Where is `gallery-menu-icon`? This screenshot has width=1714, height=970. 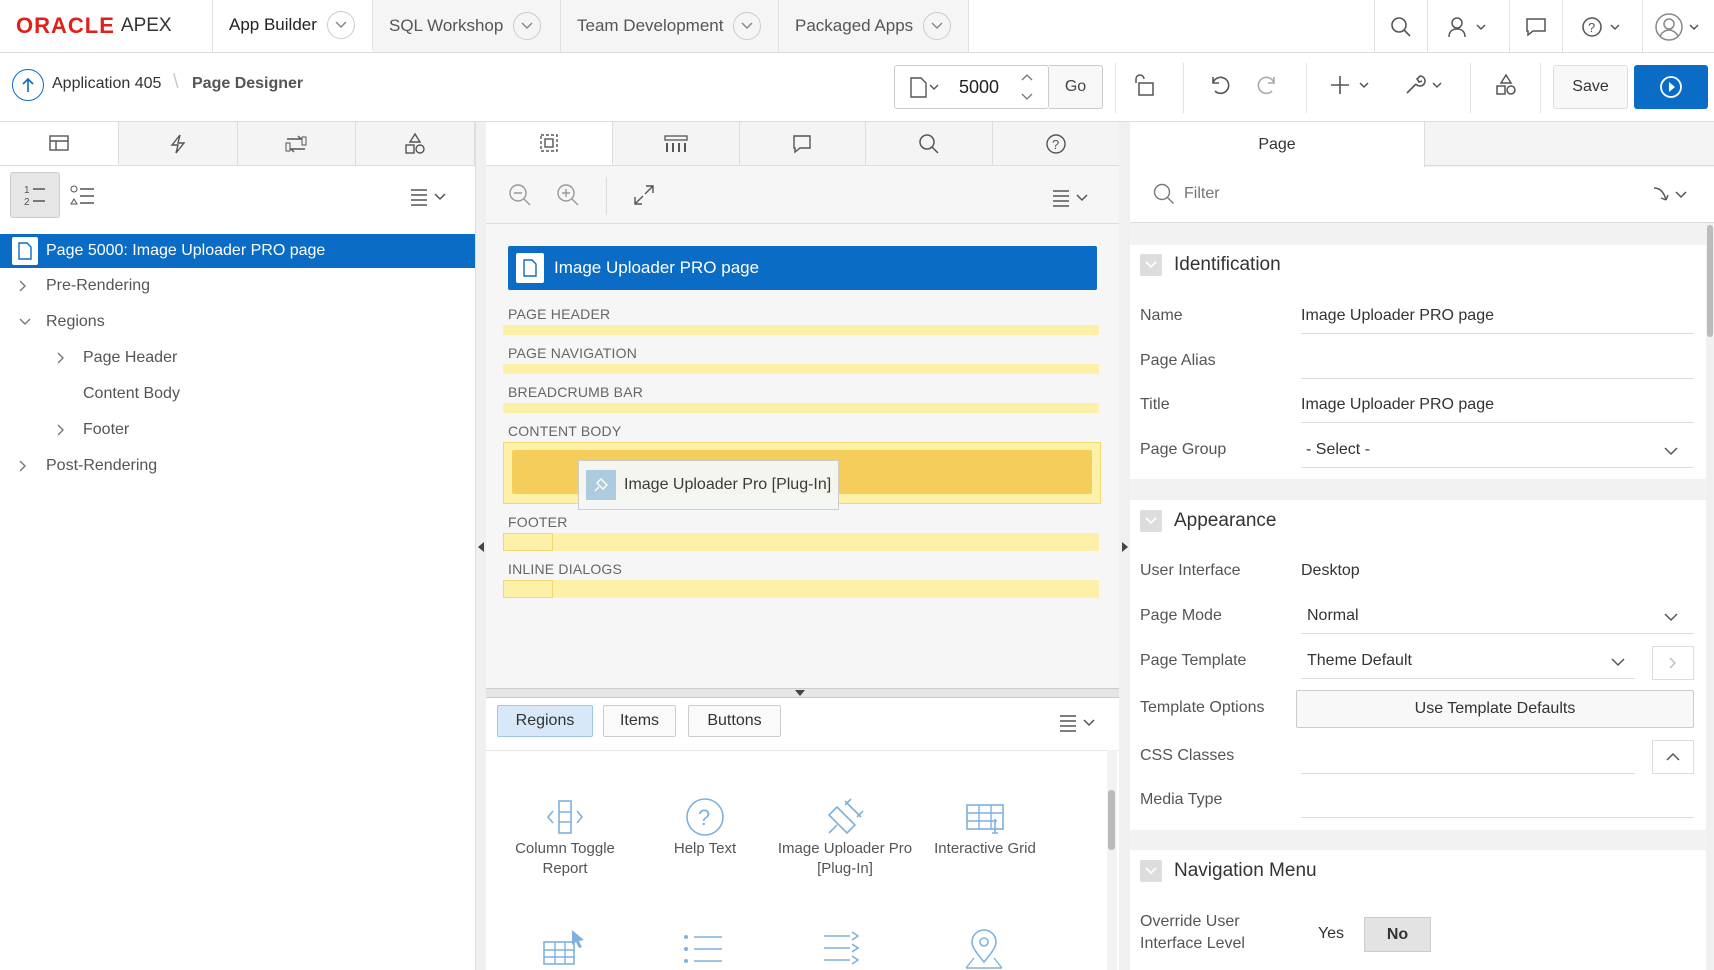
gallery-menu-icon is located at coordinates (1079, 722).